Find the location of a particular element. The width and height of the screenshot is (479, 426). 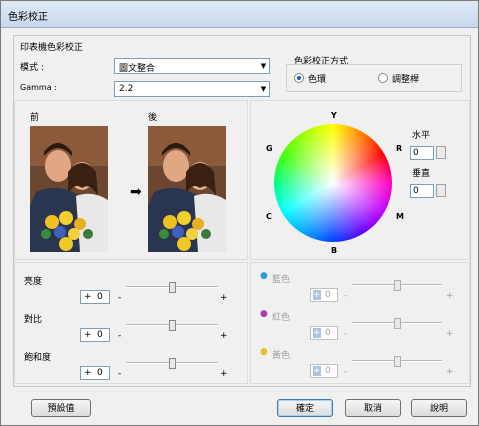

method-slider-label: 調整桿 is located at coordinates (406, 80).